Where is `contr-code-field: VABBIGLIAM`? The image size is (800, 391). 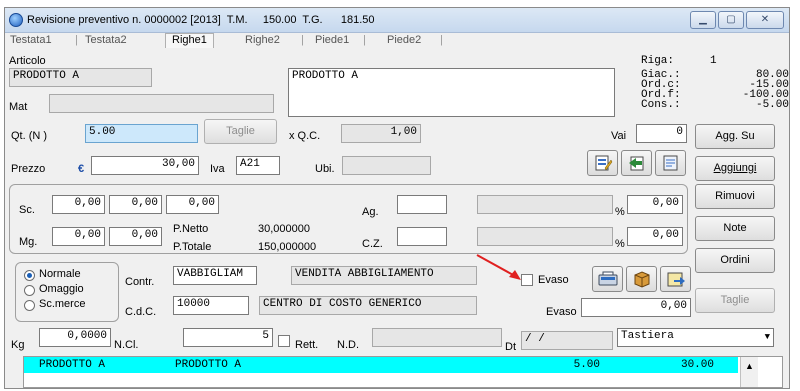 contr-code-field: VABBIGLIAM is located at coordinates (215, 275).